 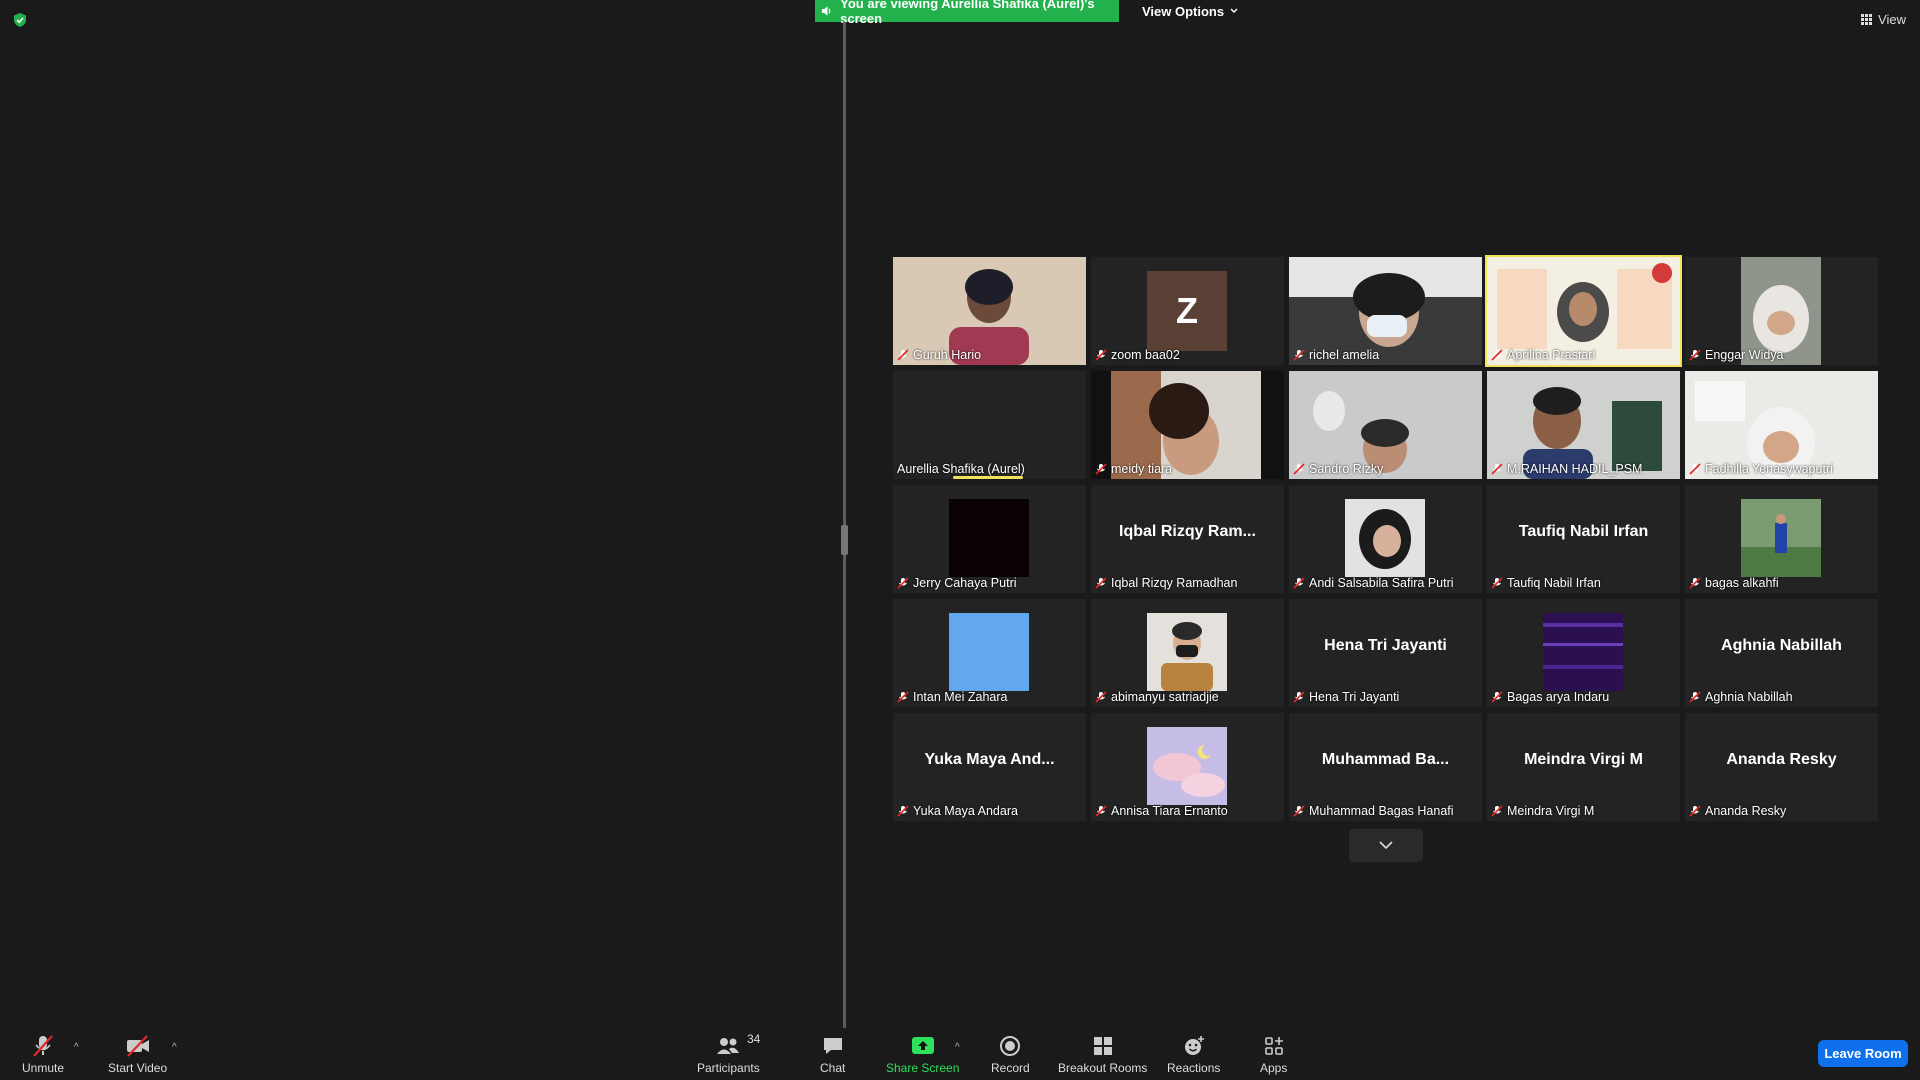 What do you see at coordinates (989, 425) in the screenshot?
I see `video-tile: Aurellia Shafika (Aurel)` at bounding box center [989, 425].